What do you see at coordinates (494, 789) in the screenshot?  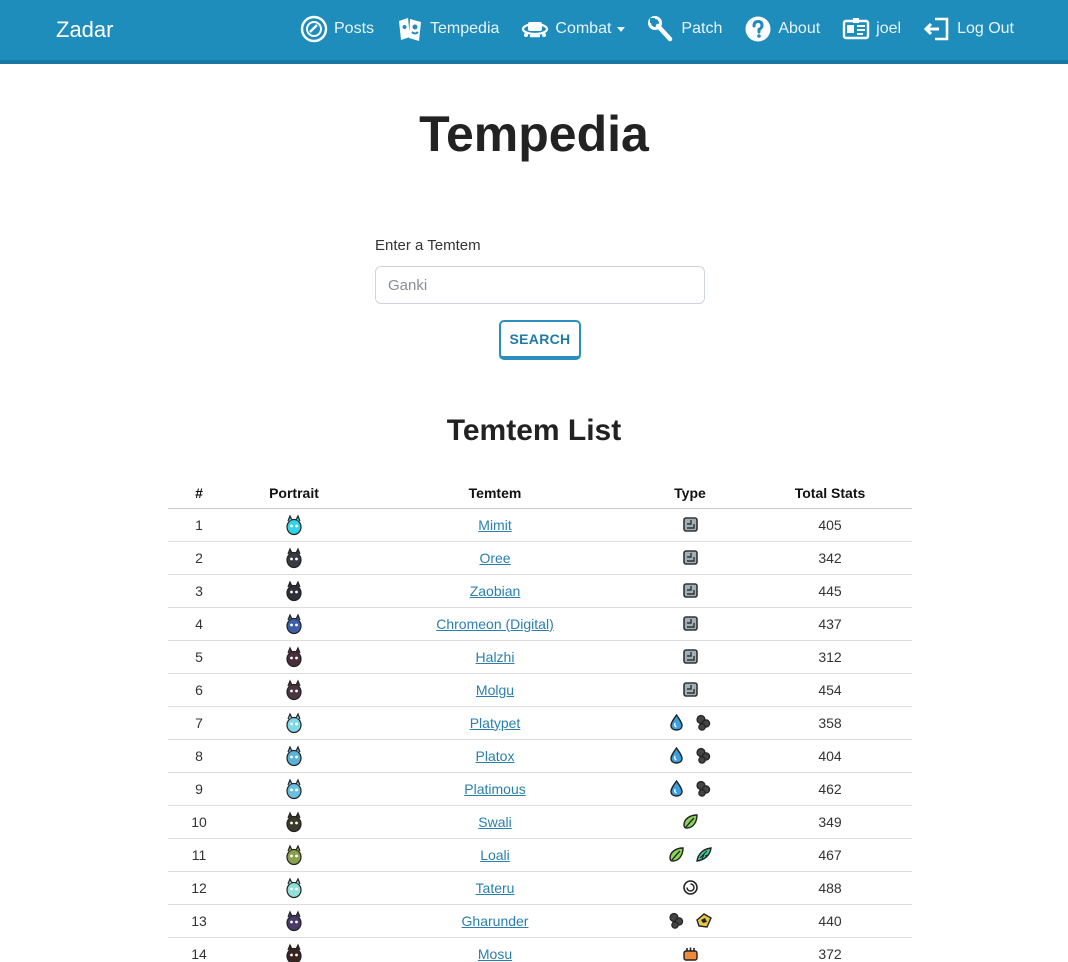 I see `temtem-link: Platimous` at bounding box center [494, 789].